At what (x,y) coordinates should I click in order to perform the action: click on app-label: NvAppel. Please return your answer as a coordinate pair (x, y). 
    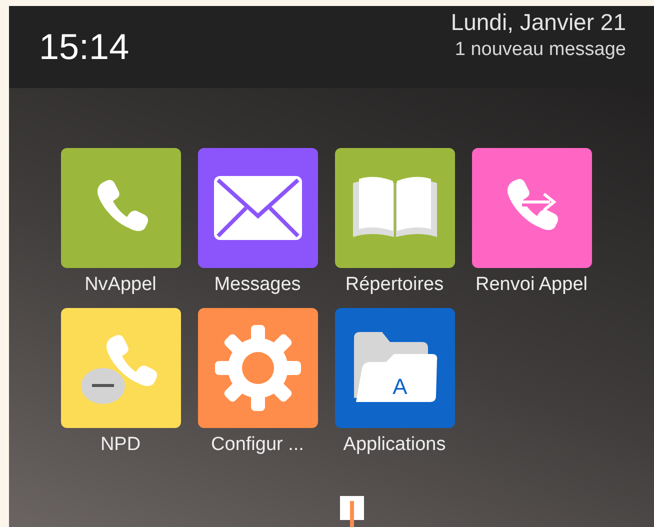
    Looking at the image, I should click on (120, 285).